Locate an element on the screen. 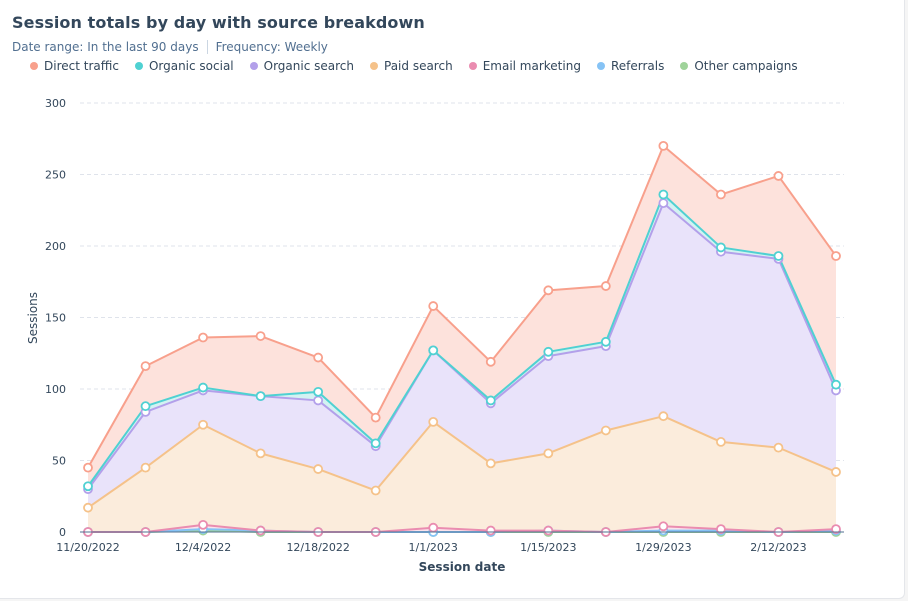 The height and width of the screenshot is (601, 908). y-tick-label: 50 is located at coordinates (59, 461).